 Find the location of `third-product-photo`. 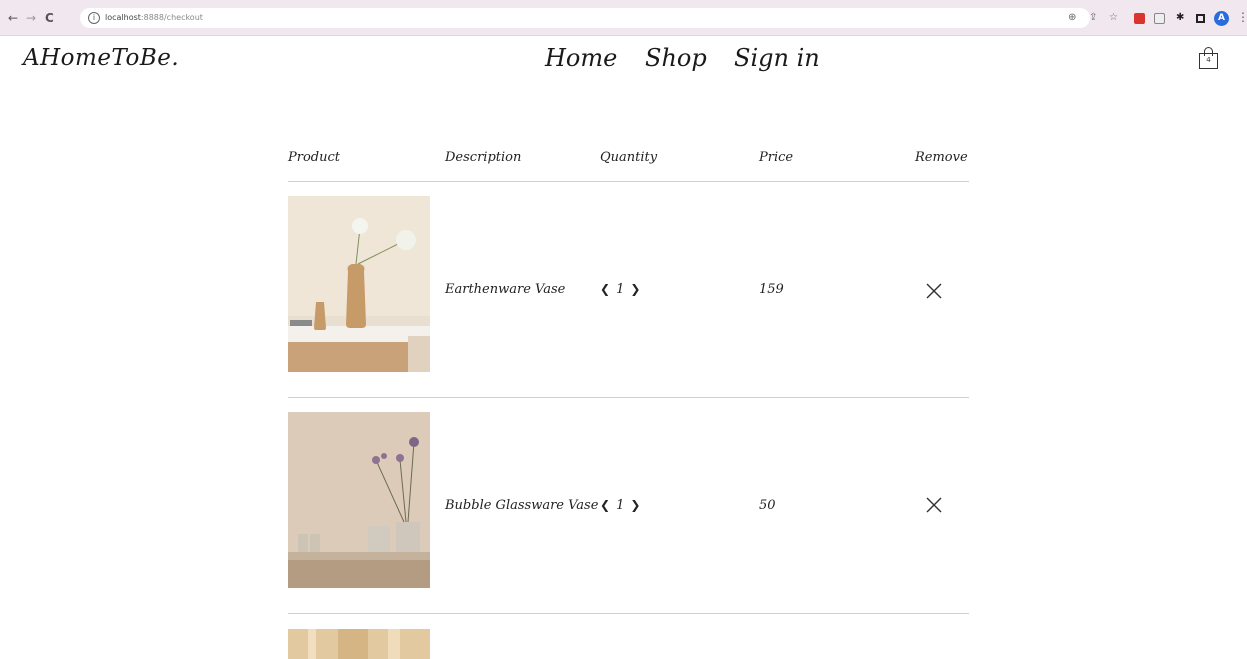

third-product-photo is located at coordinates (359, 644).